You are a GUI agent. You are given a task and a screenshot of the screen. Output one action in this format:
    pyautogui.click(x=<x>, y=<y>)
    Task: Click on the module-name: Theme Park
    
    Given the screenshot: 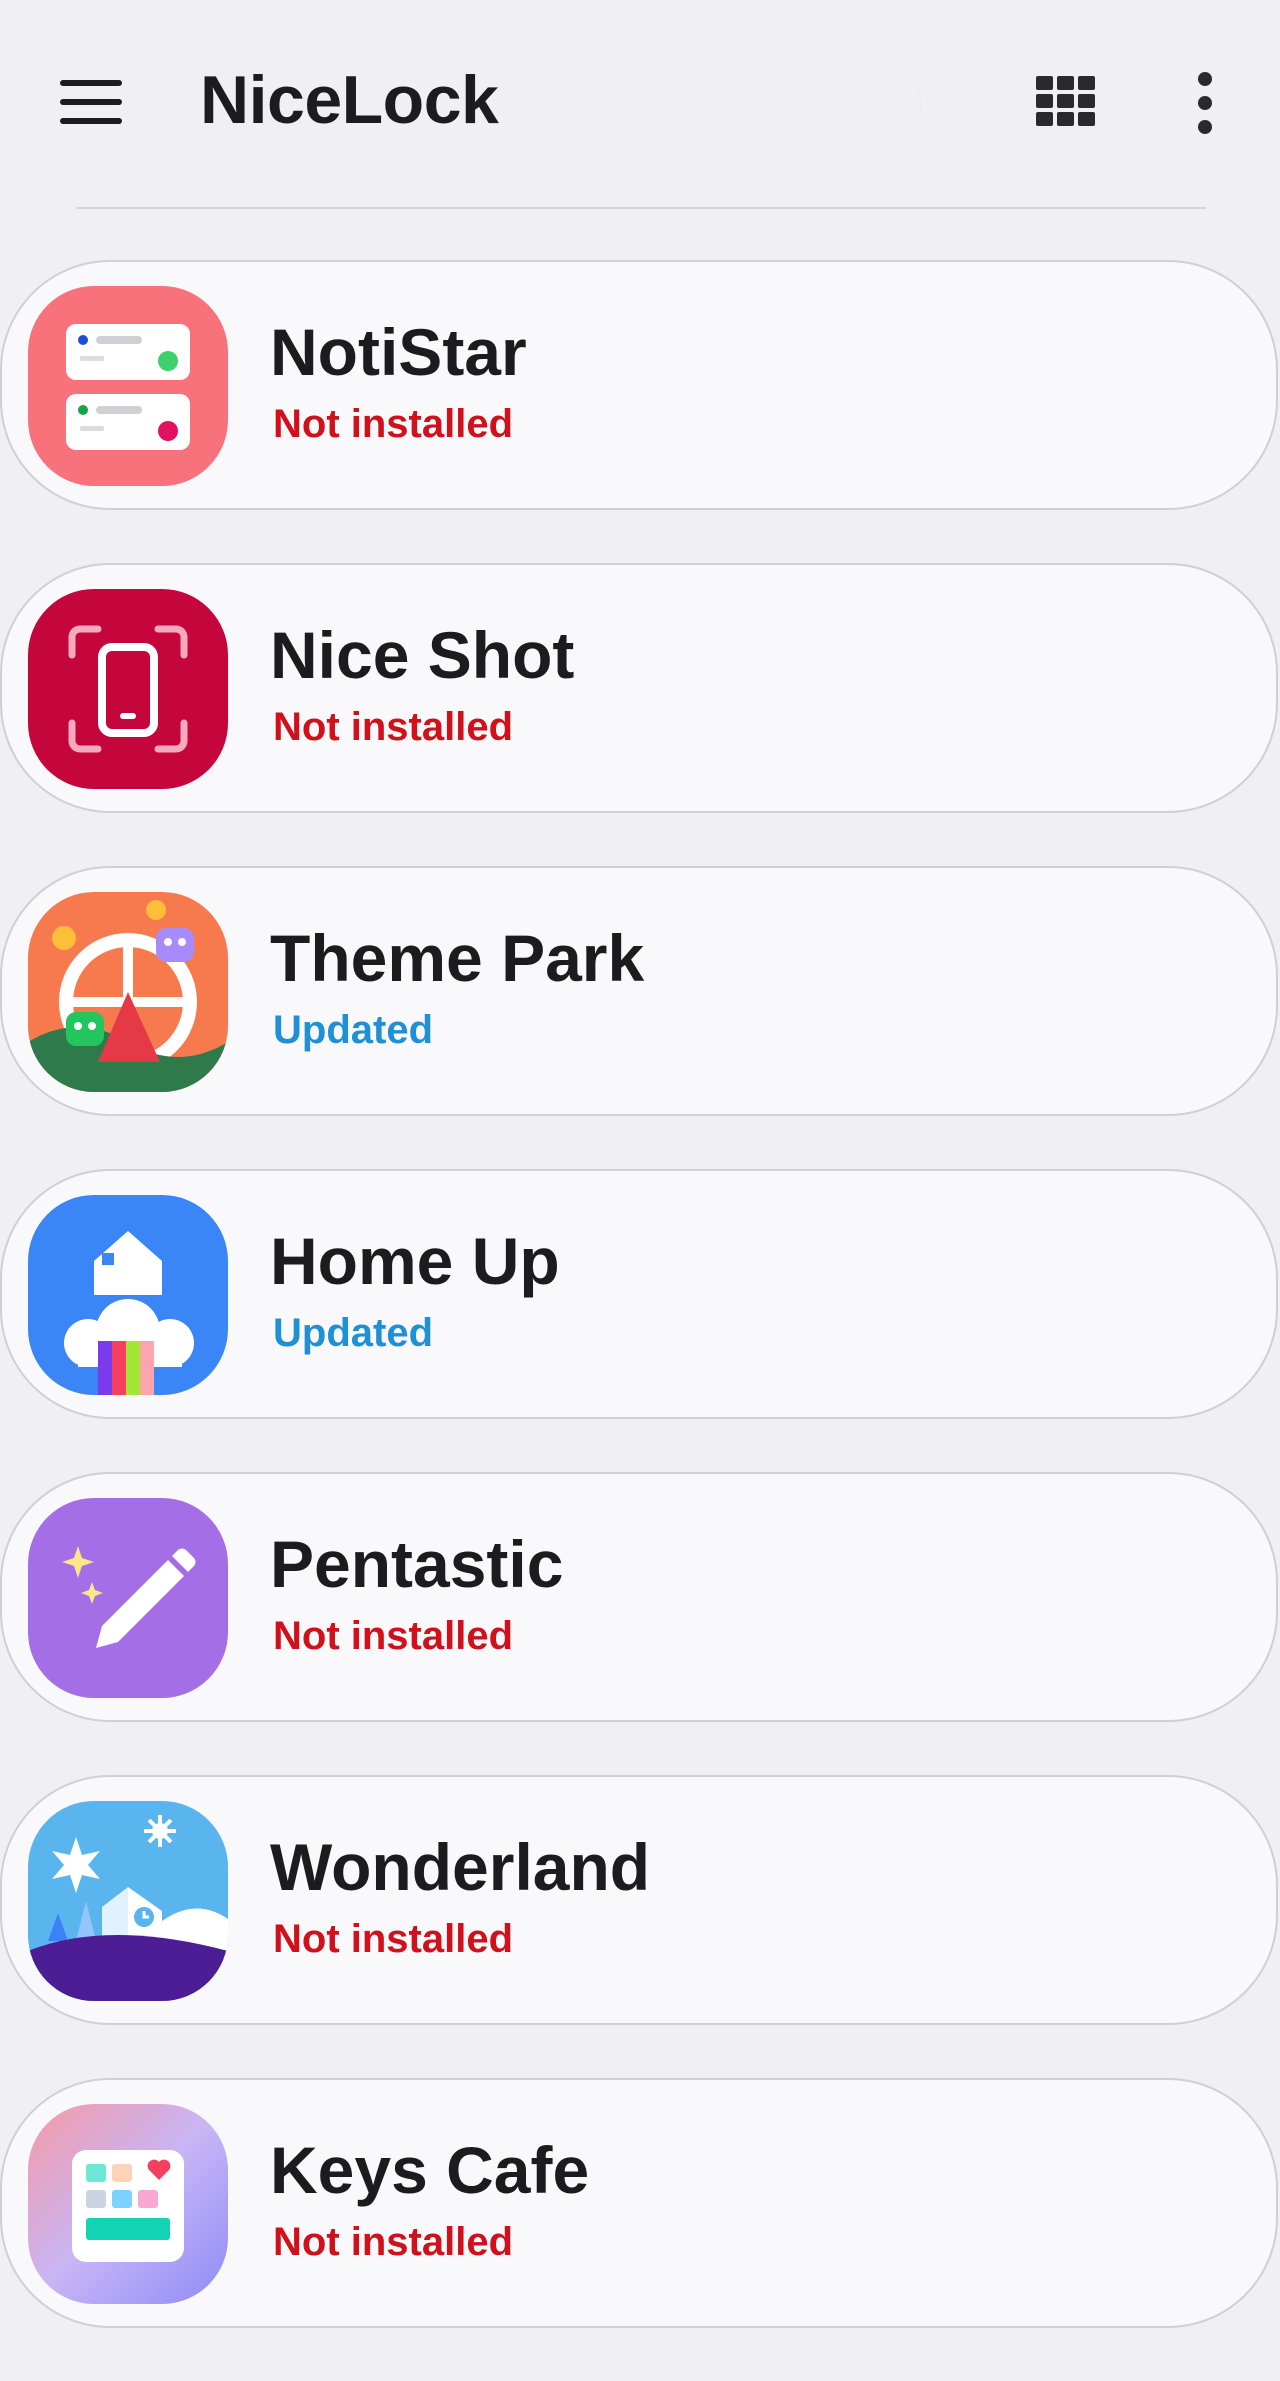 What is the action you would take?
    pyautogui.click(x=457, y=958)
    